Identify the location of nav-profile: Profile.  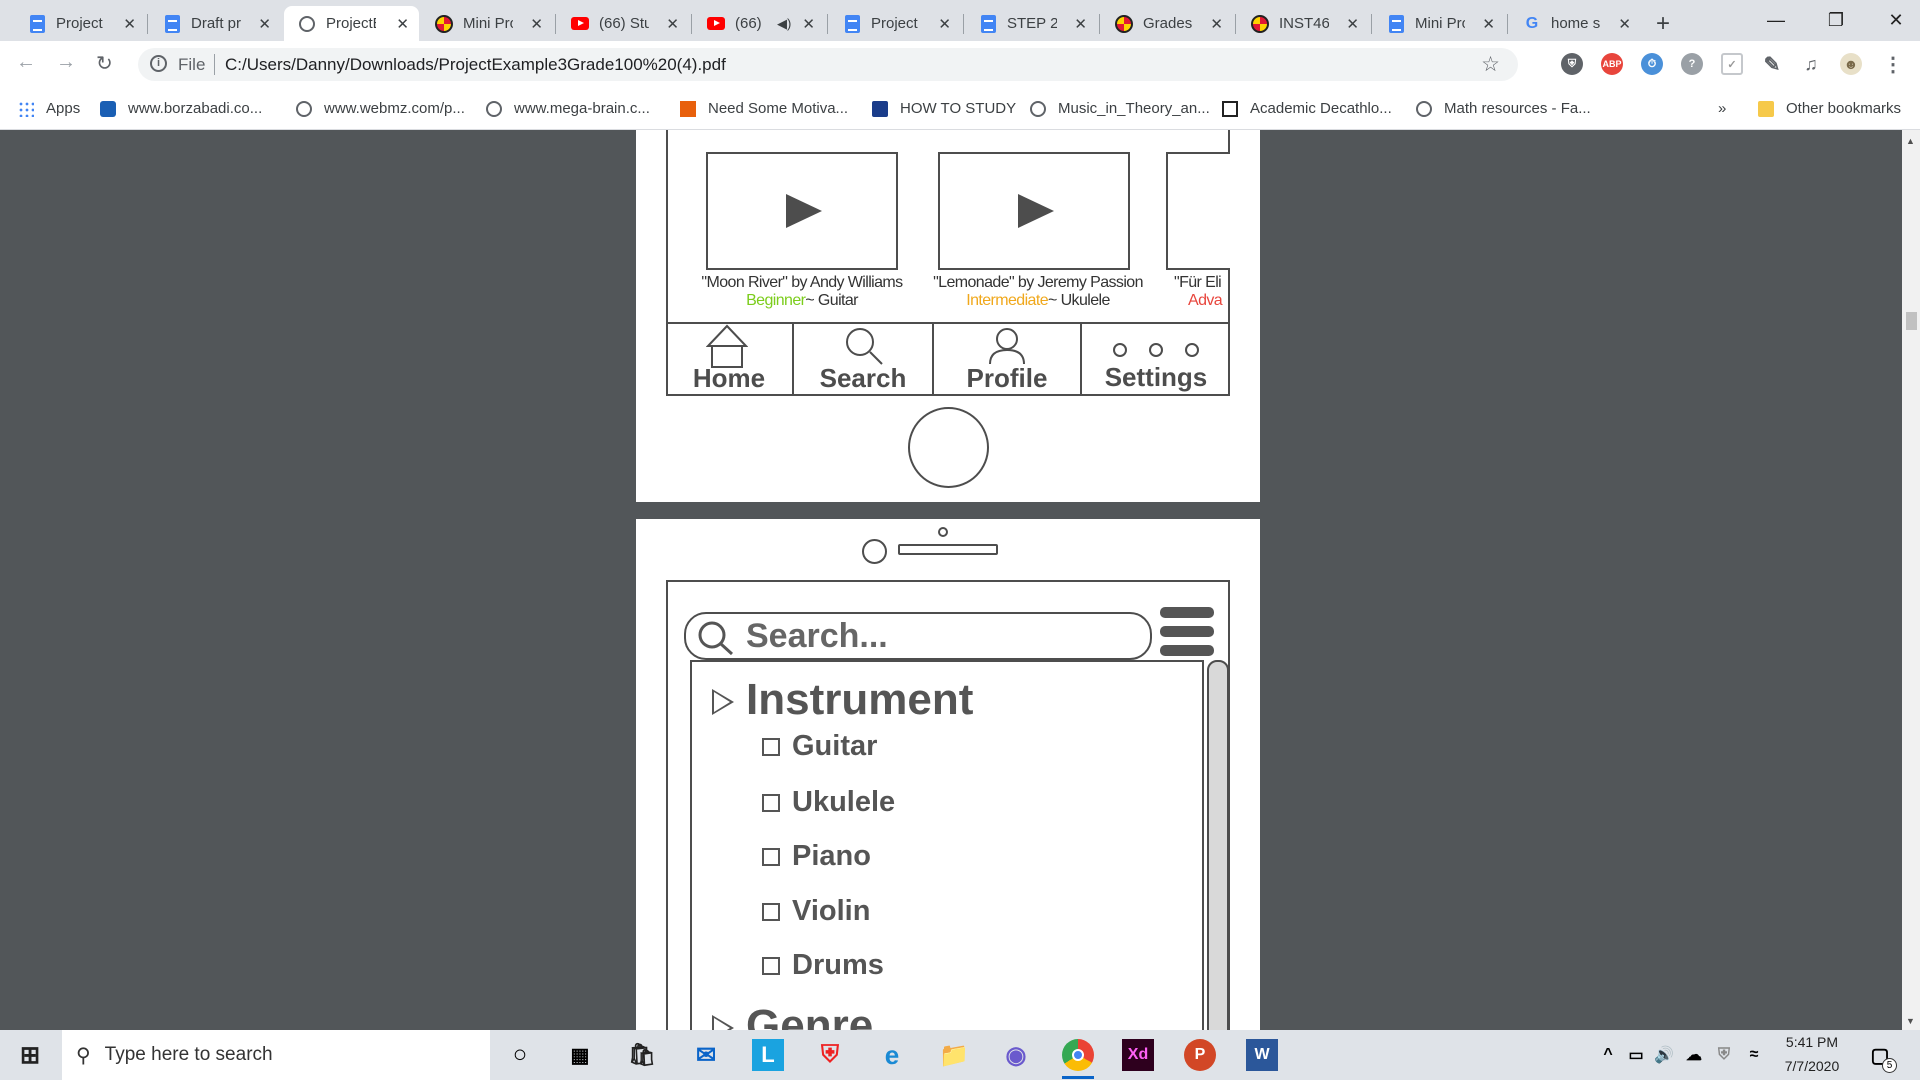
(1008, 359).